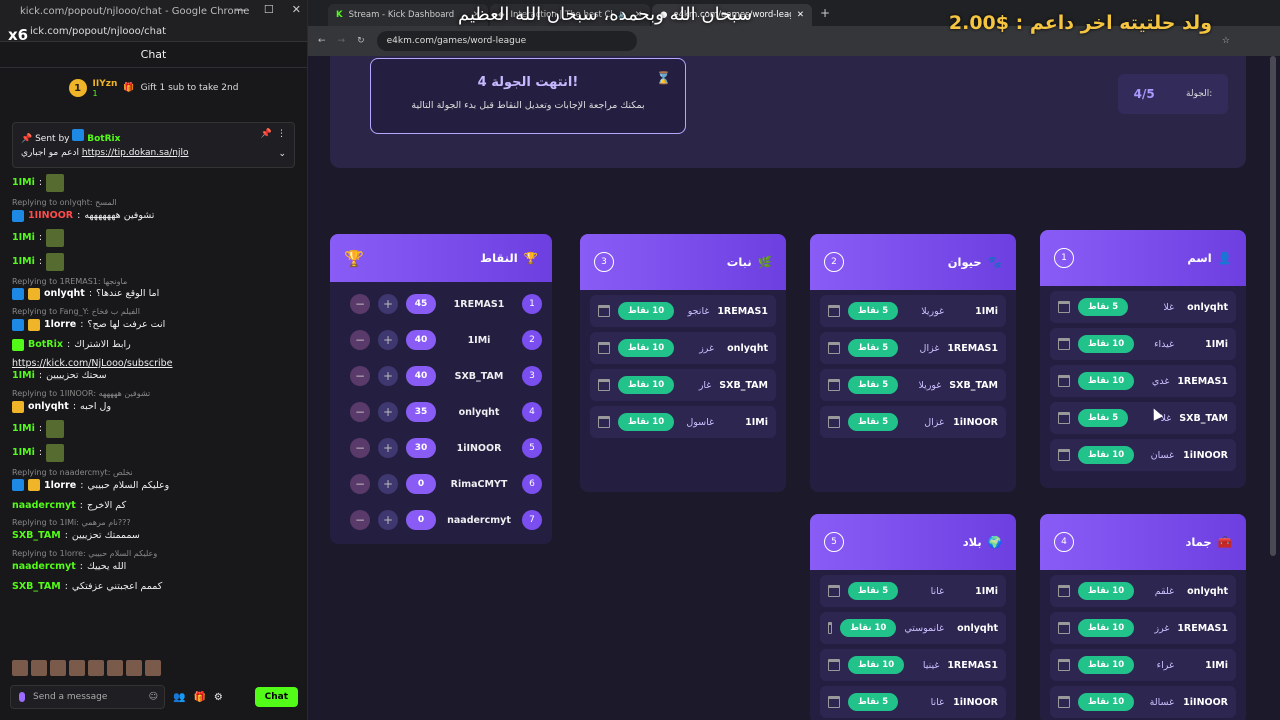 This screenshot has height=720, width=1280. Describe the element at coordinates (342, 41) in the screenshot. I see `forward-icon: →` at that location.